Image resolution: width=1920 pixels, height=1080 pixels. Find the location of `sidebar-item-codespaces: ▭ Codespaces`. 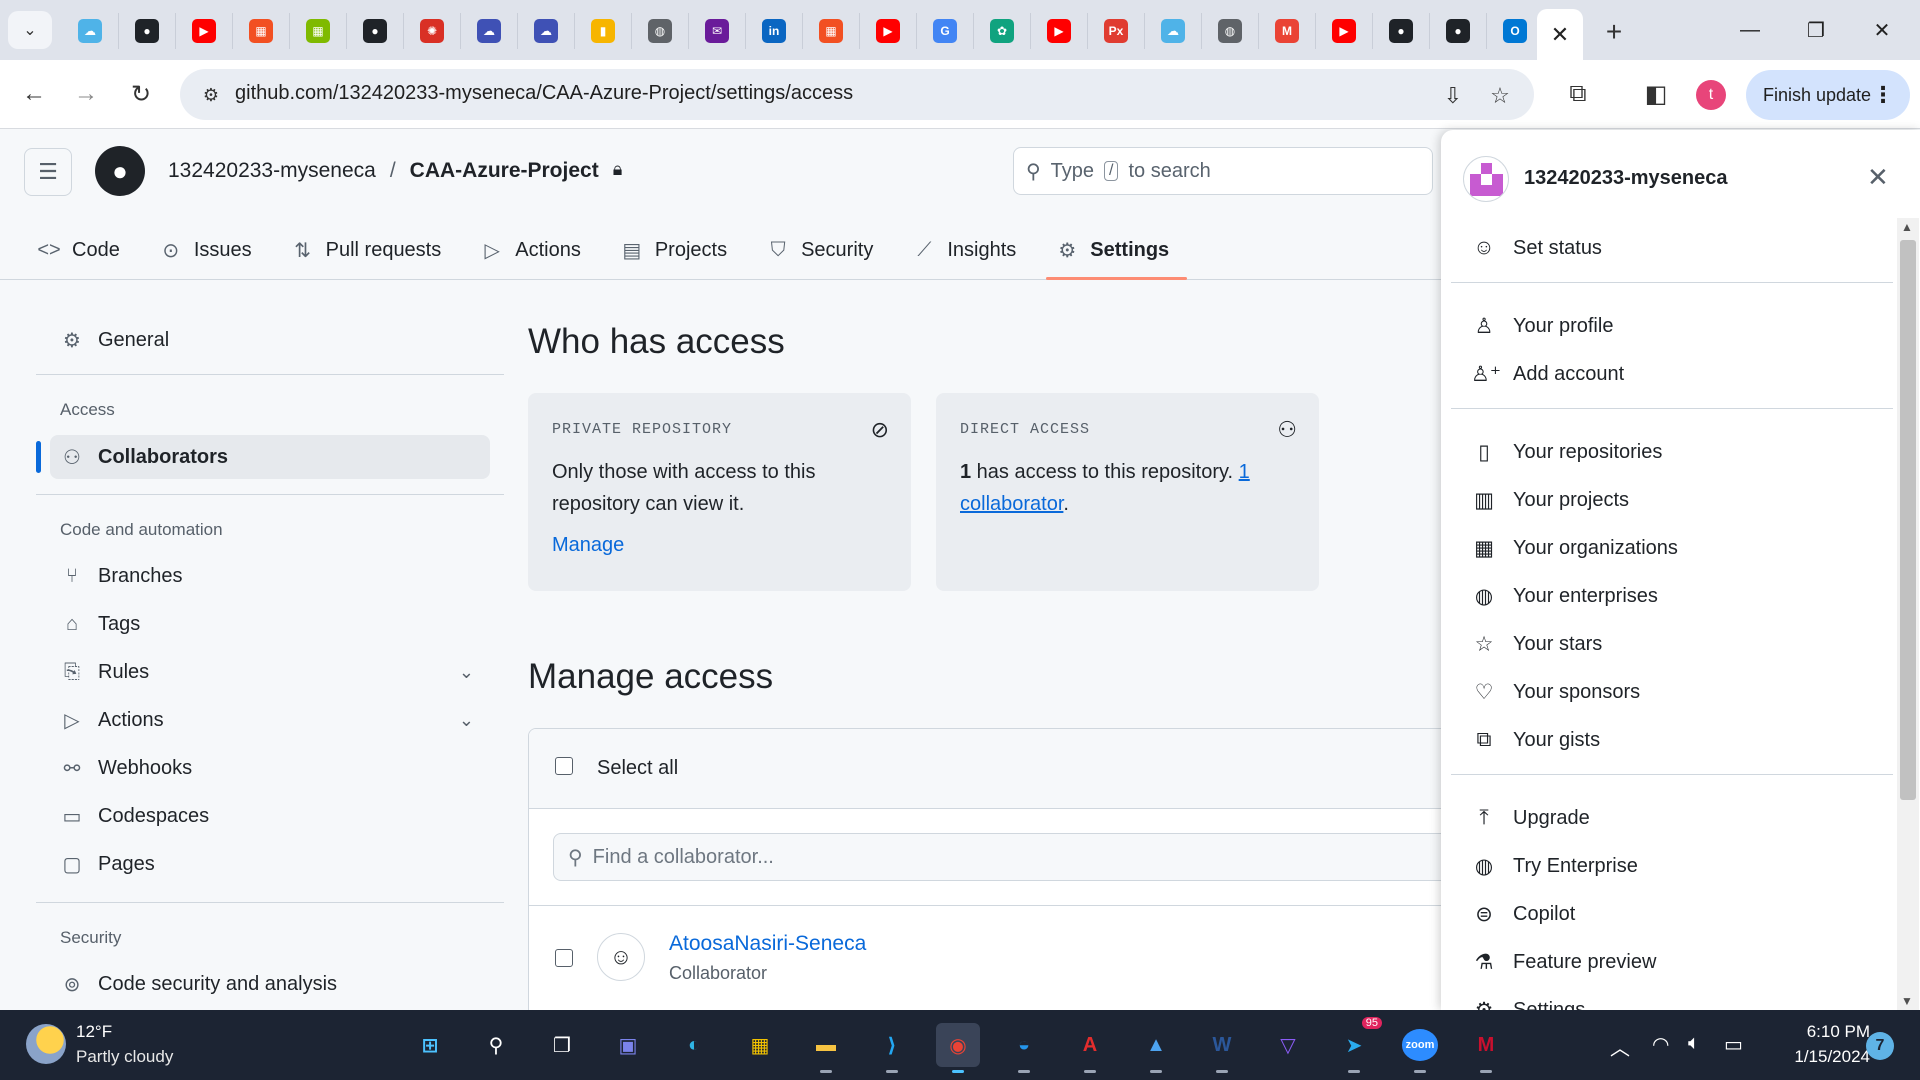

sidebar-item-codespaces: ▭ Codespaces is located at coordinates (270, 816).